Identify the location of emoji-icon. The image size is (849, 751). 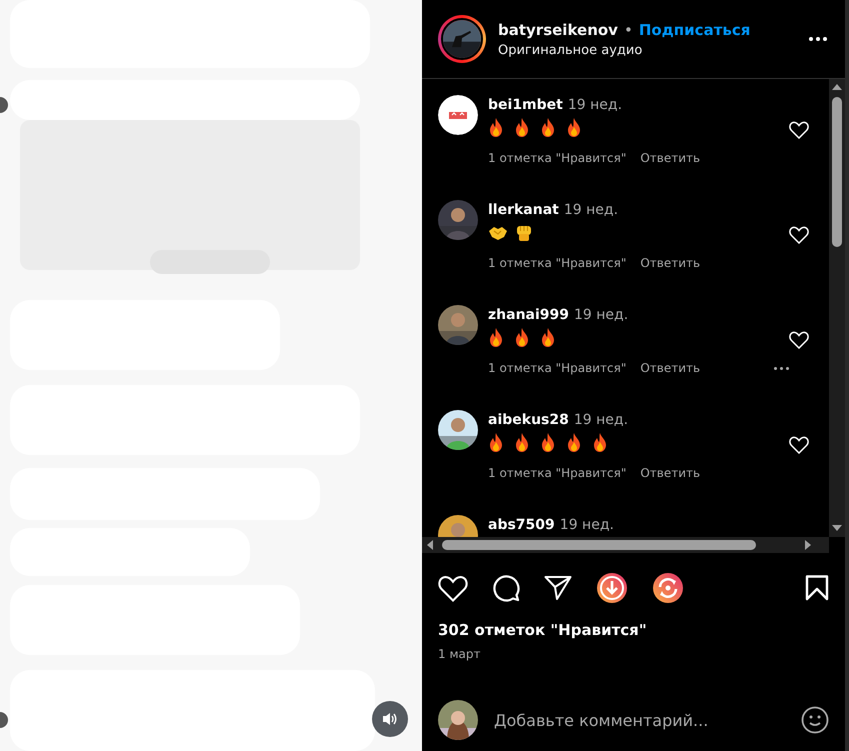
(815, 720).